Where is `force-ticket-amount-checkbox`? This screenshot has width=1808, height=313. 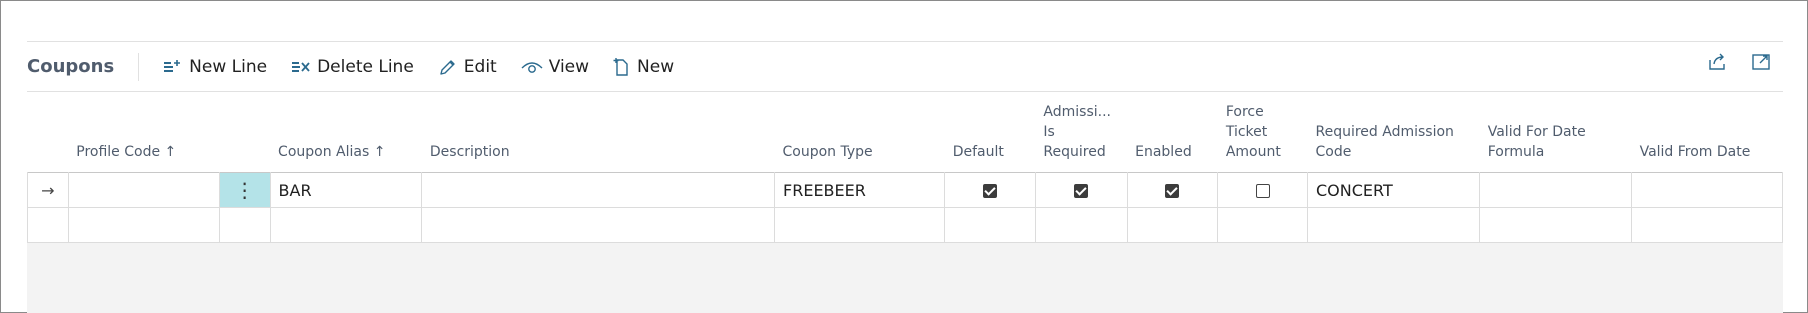
force-ticket-amount-checkbox is located at coordinates (1262, 191).